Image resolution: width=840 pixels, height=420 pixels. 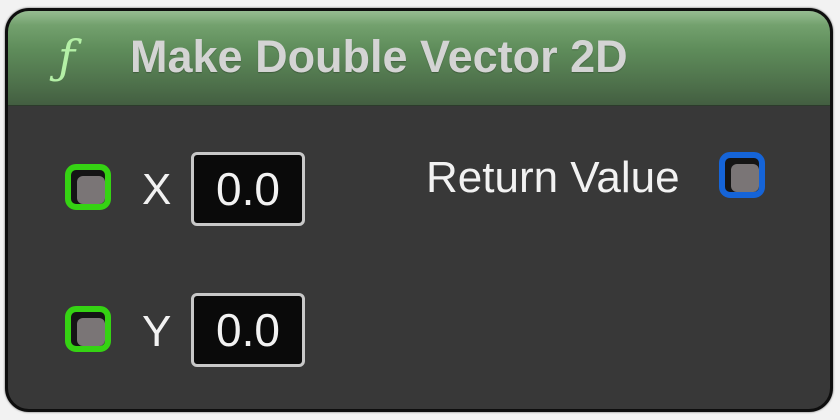 I want to click on function-icon: ƒ, so click(x=67, y=57).